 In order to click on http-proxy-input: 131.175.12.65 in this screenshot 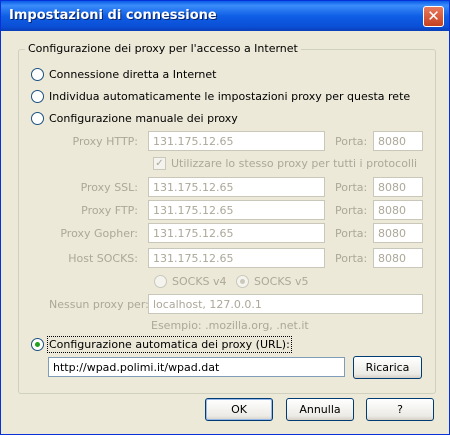, I will do `click(236, 141)`.